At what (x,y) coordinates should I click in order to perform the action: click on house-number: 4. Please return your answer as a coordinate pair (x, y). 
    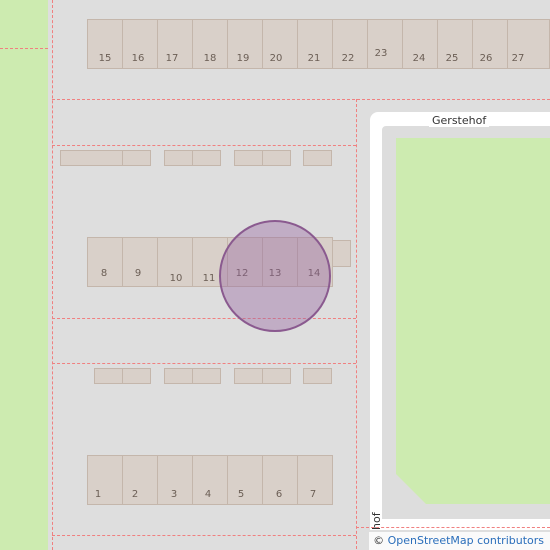
    Looking at the image, I should click on (208, 494).